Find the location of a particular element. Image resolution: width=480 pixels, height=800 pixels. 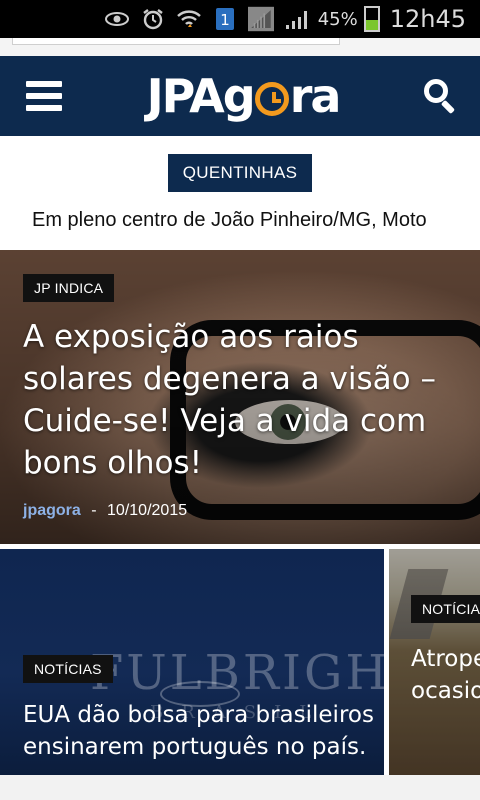

article-author: jpagora is located at coordinates (52, 510).